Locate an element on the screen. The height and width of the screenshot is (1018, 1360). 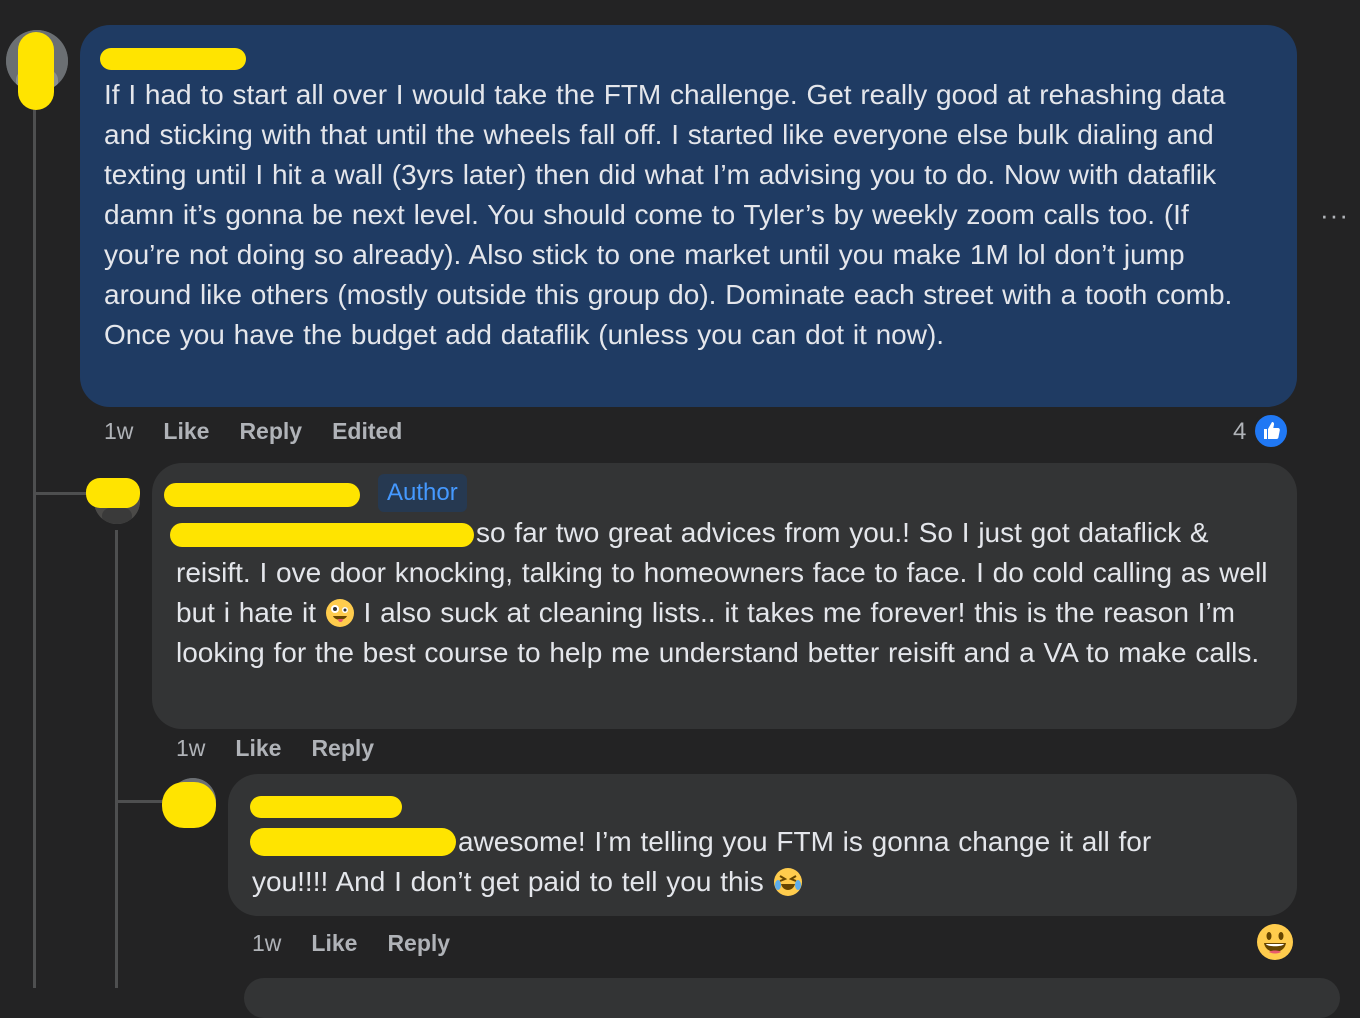
more-options-button: ··· is located at coordinates (1334, 215).